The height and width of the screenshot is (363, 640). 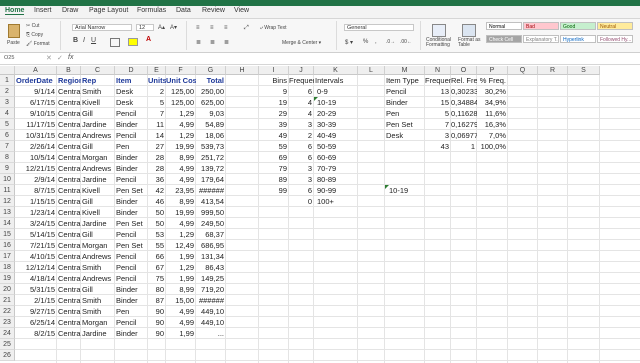 I want to click on cell-m5: Pen Set, so click(x=405, y=124).